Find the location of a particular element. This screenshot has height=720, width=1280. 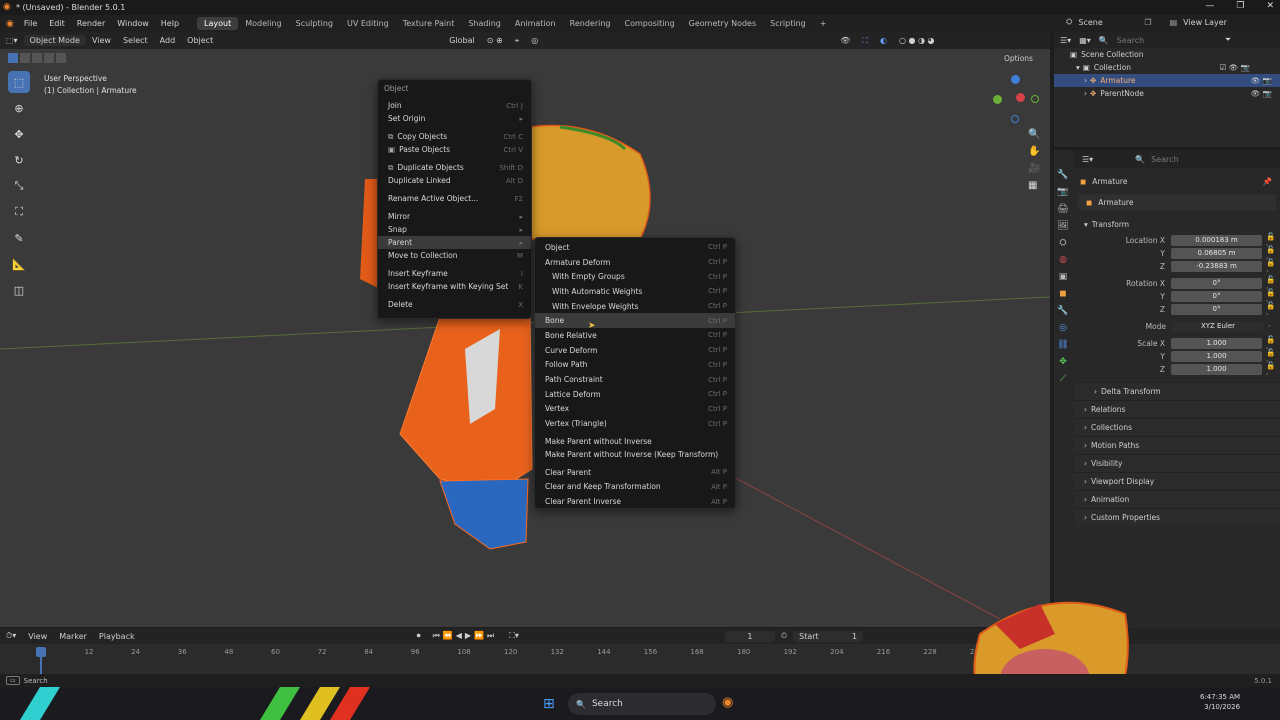

select-mode-buttons is located at coordinates (37, 58).